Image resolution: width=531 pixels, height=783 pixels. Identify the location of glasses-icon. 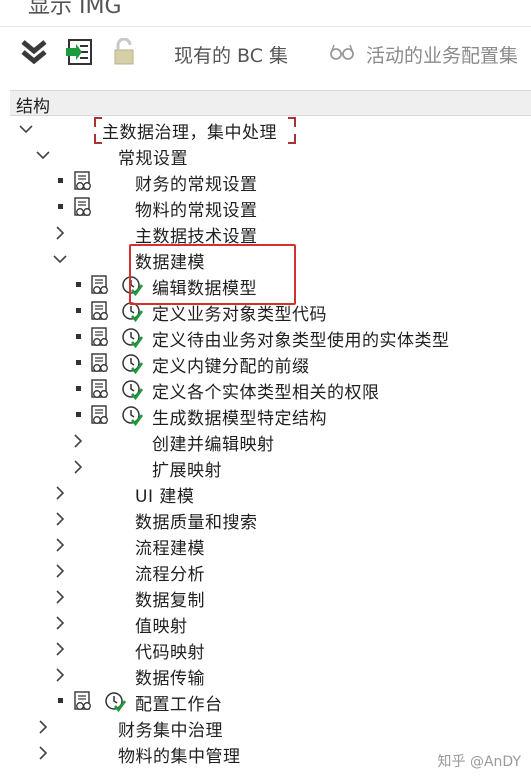
(342, 52).